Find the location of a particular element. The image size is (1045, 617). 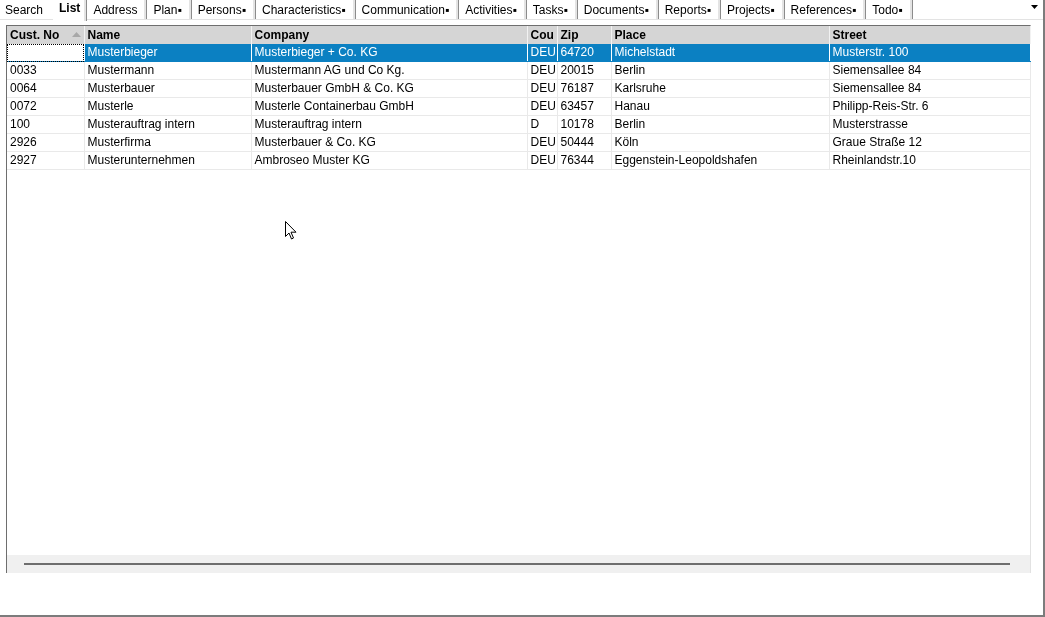

table-cell: Graue Straße 12 is located at coordinates (929, 142).